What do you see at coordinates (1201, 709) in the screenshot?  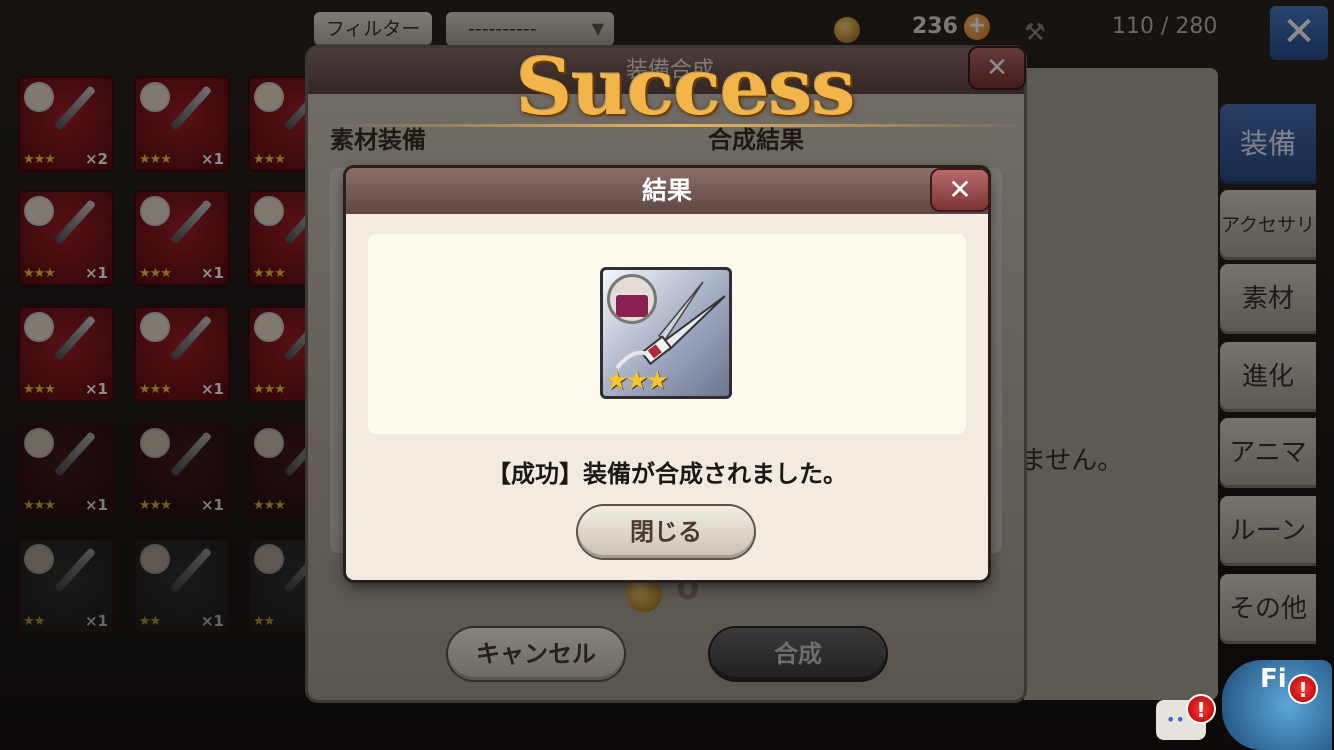 I see `chat-alert-badge: !` at bounding box center [1201, 709].